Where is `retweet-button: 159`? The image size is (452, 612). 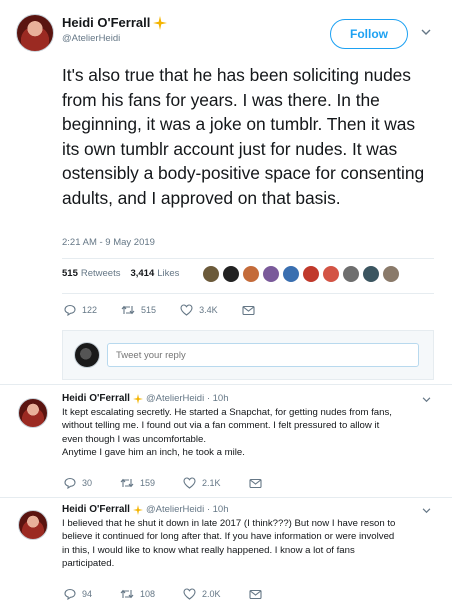 retweet-button: 159 is located at coordinates (137, 483).